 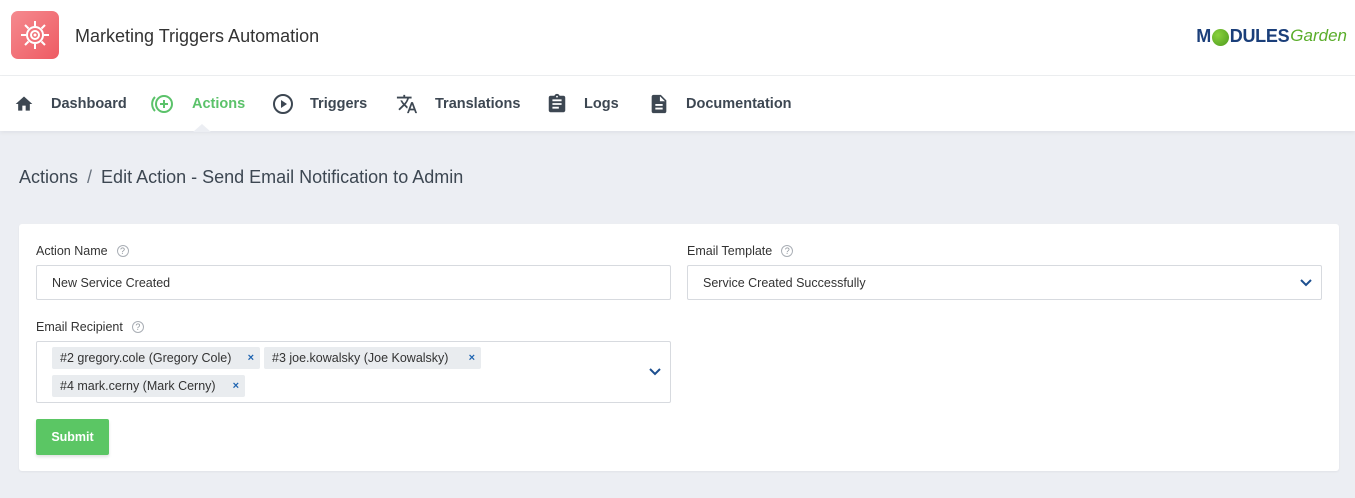 I want to click on breadcrumb-root: Actions, so click(x=48, y=177).